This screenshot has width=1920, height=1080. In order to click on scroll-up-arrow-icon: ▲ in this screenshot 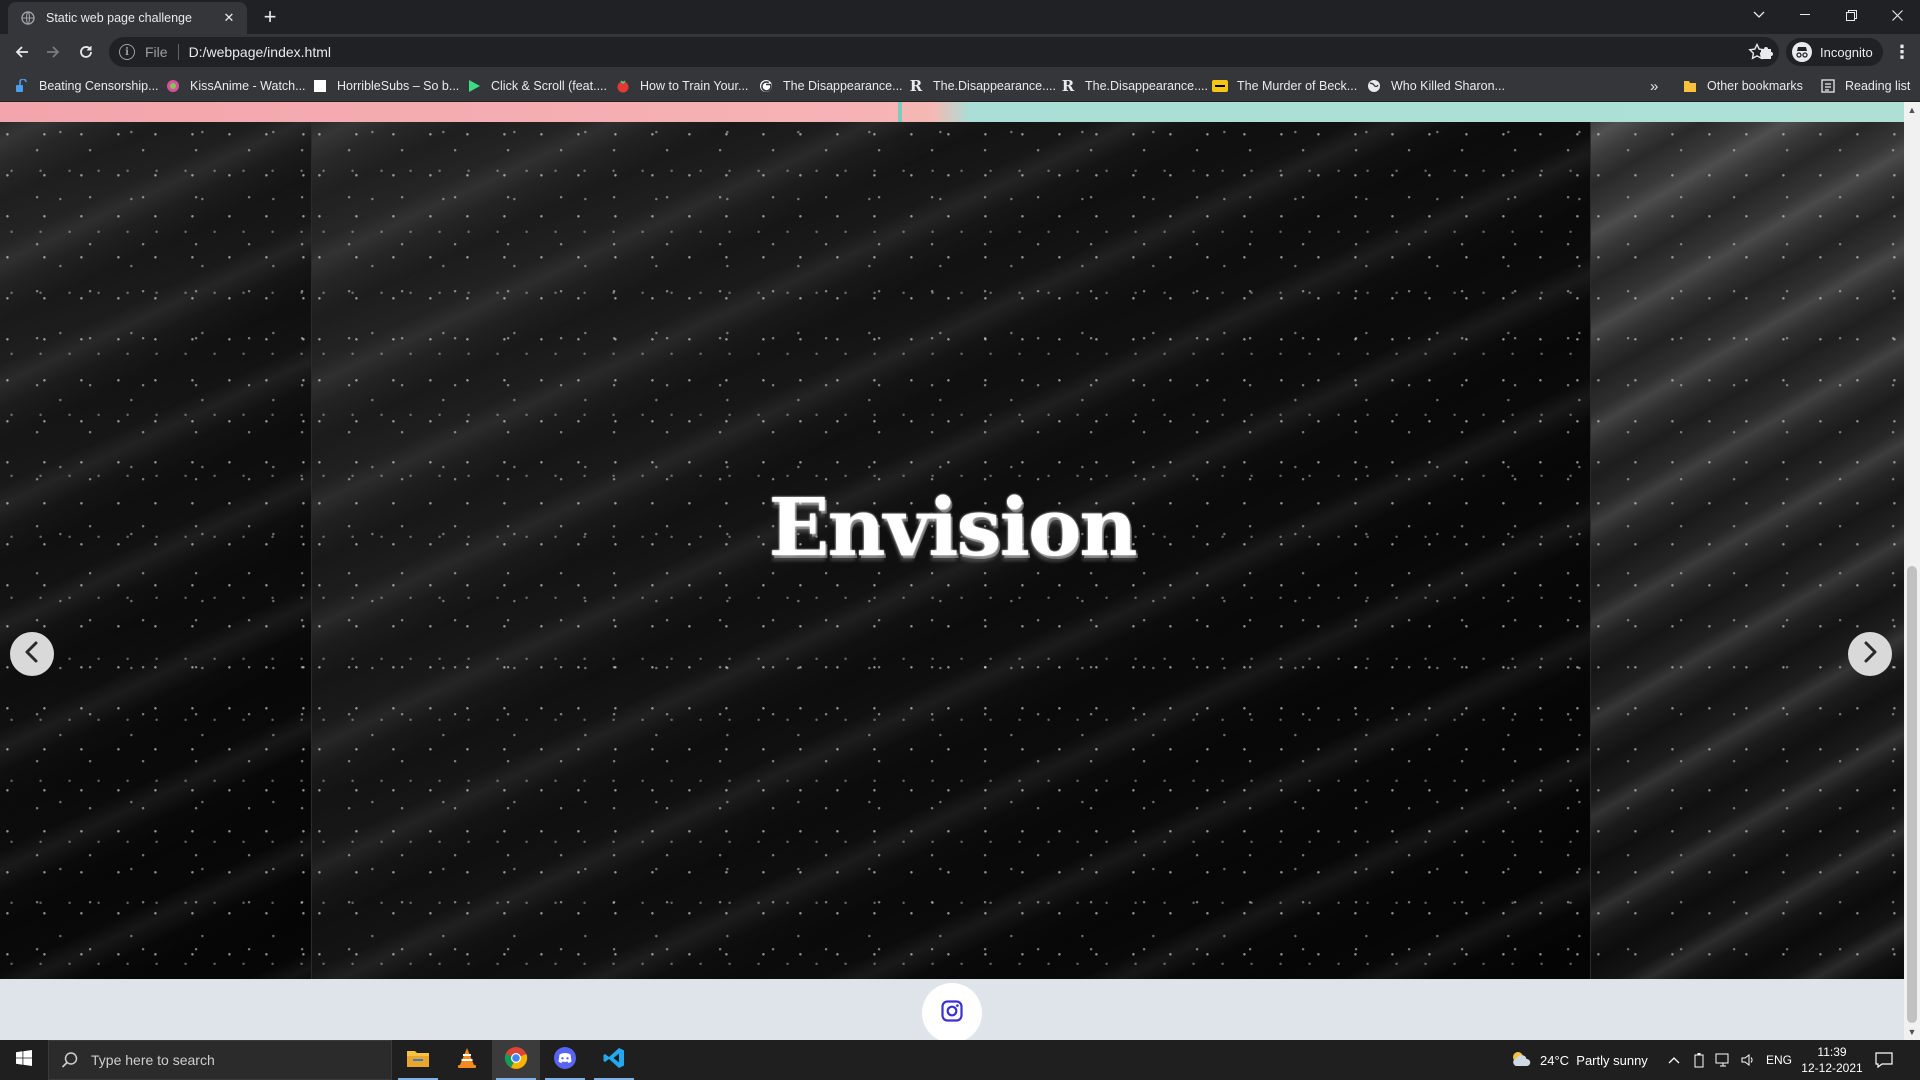, I will do `click(1912, 110)`.